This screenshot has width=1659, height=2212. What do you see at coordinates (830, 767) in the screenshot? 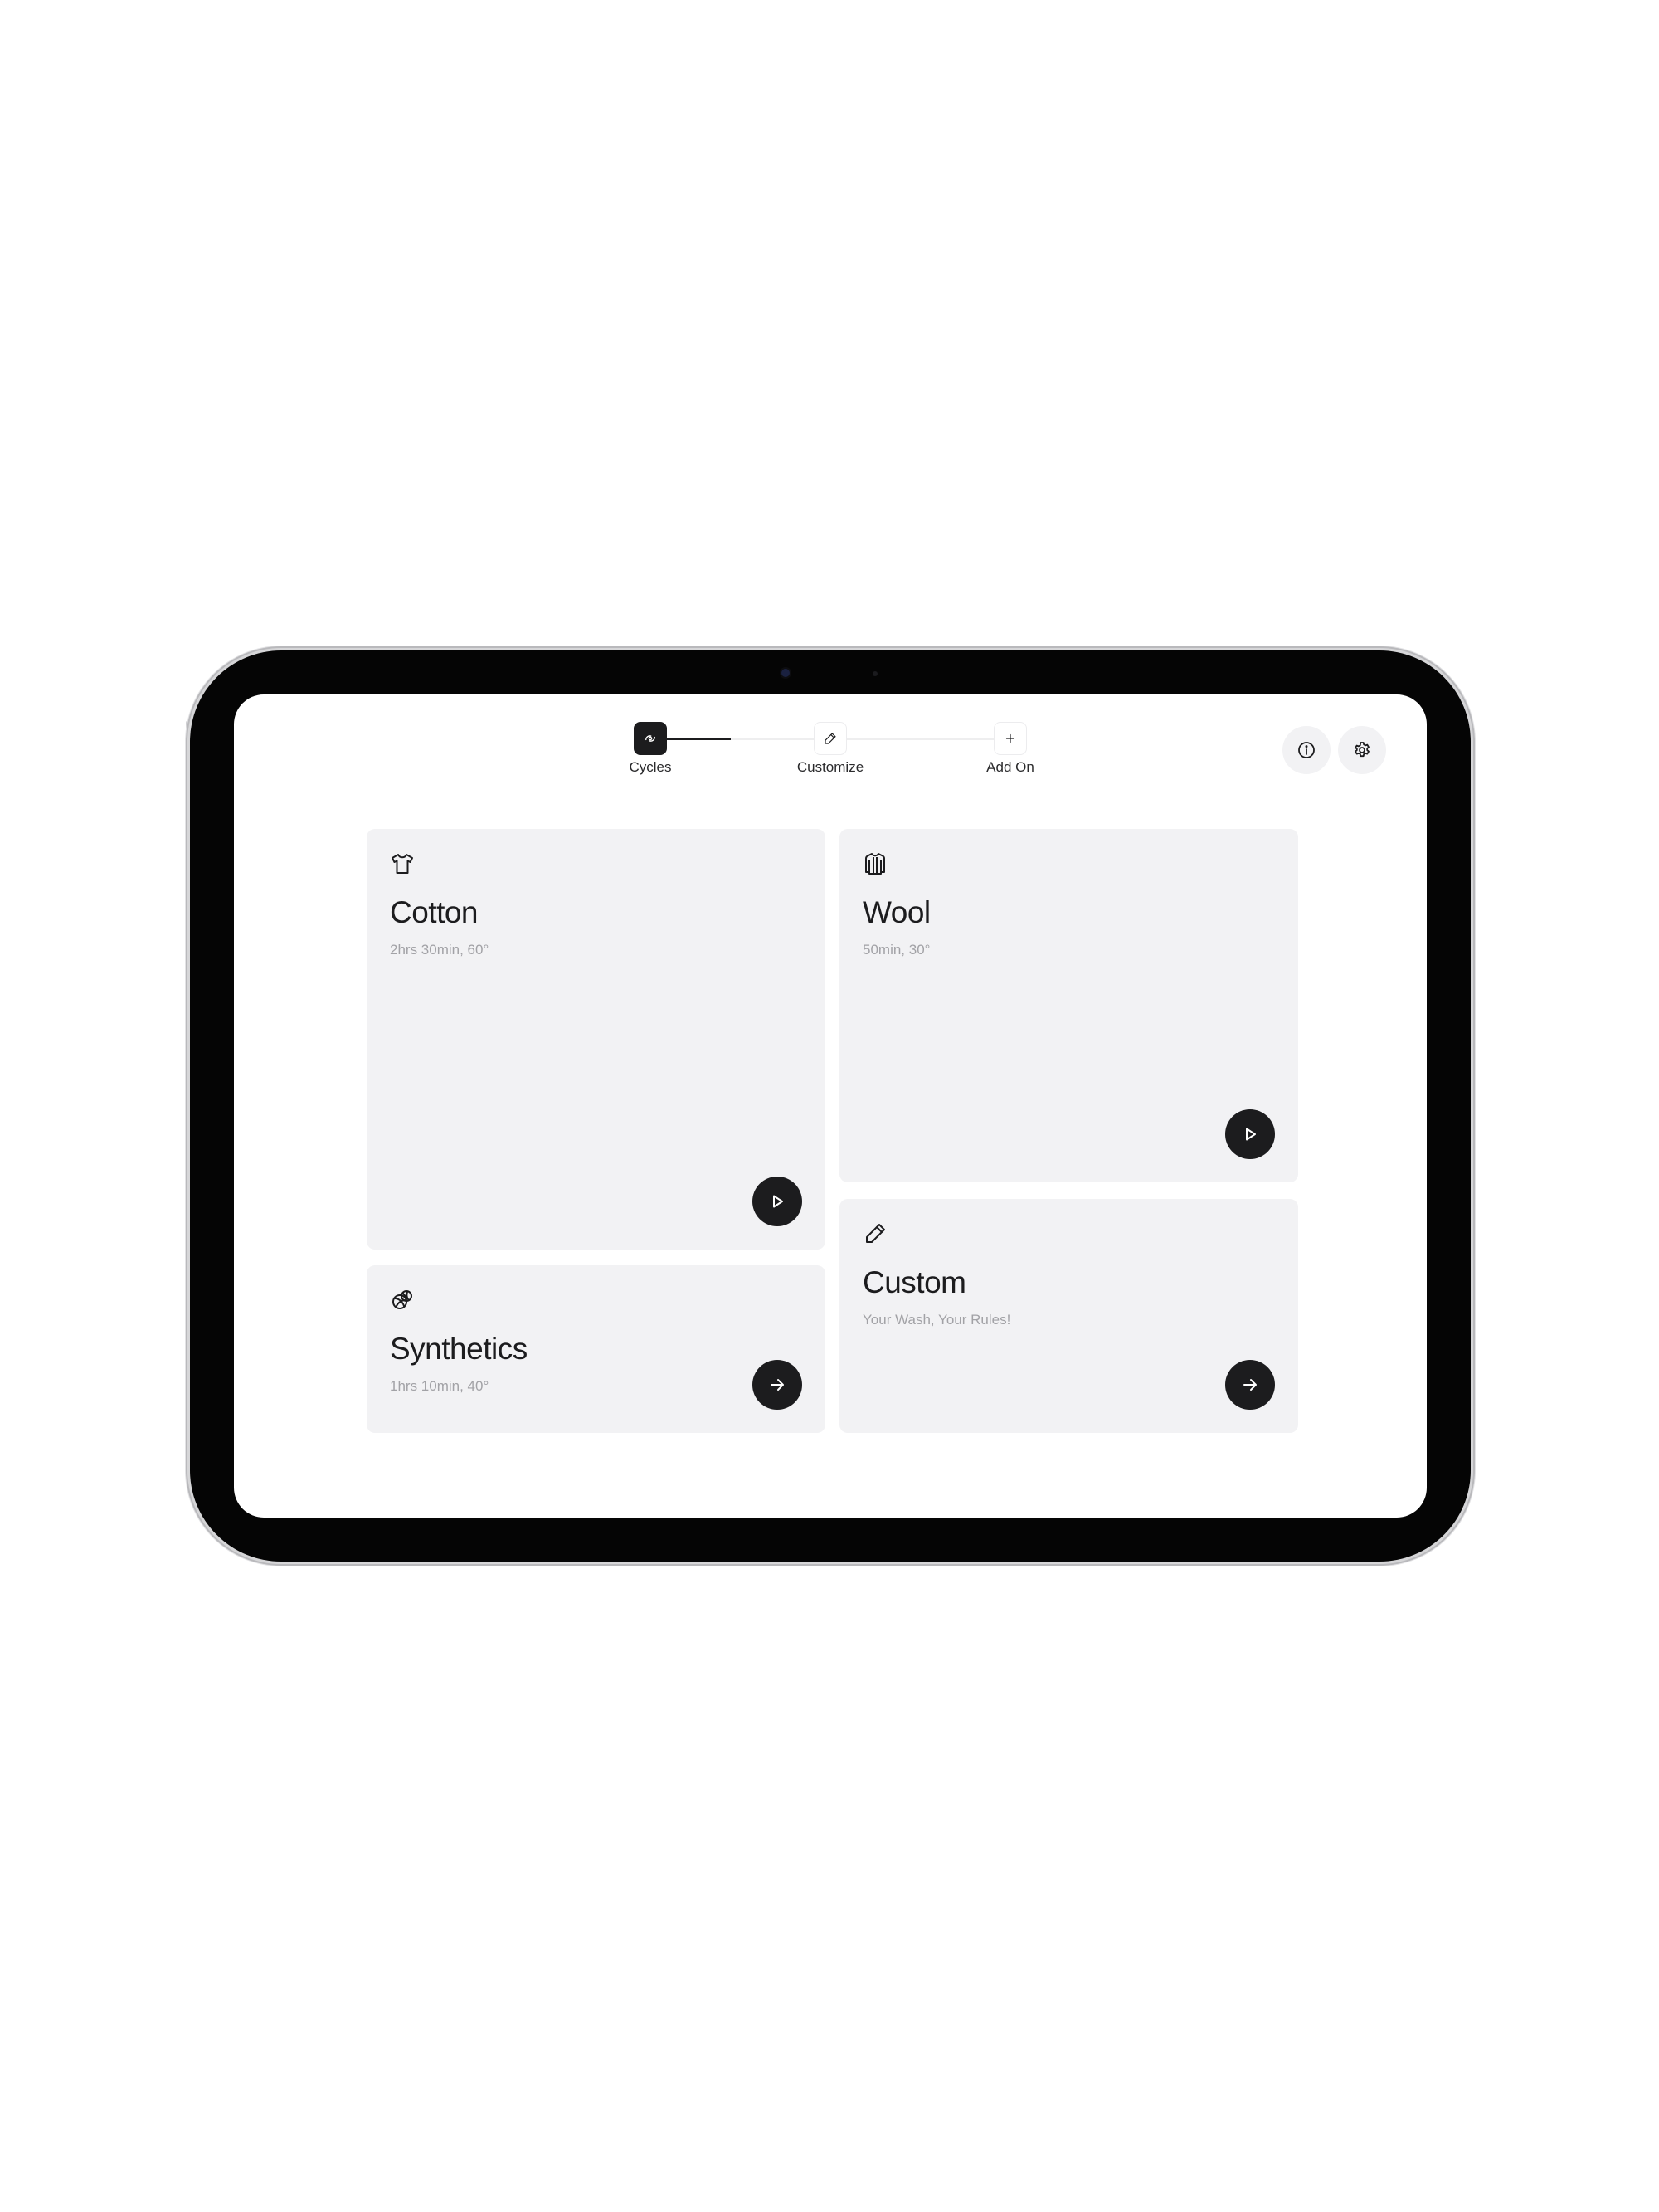
I see `step-label-customize: Customize` at bounding box center [830, 767].